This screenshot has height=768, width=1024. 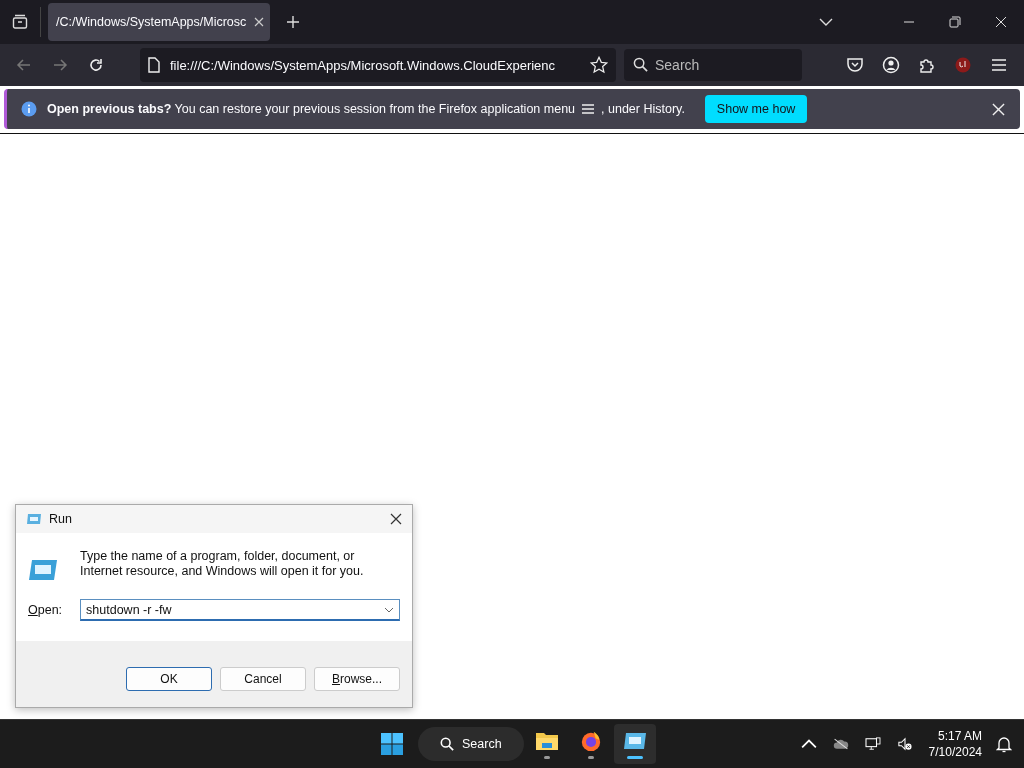 What do you see at coordinates (927, 65) in the screenshot?
I see `puzzle-icon` at bounding box center [927, 65].